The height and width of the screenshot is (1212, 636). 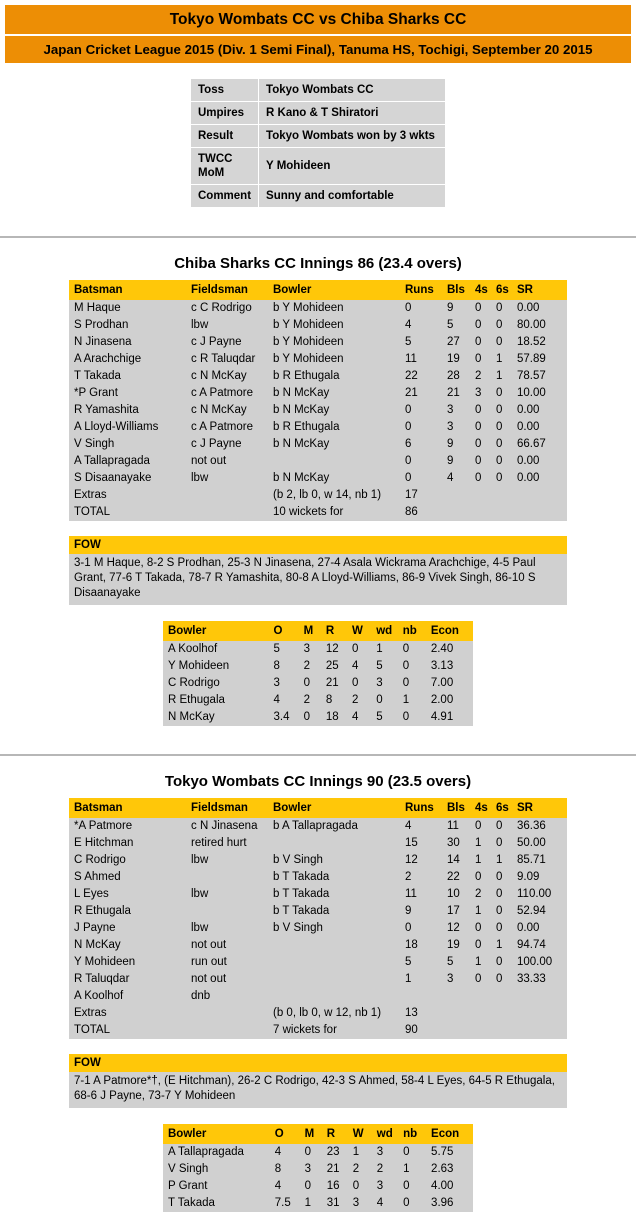 I want to click on cell-runs: 5, so click(x=408, y=962).